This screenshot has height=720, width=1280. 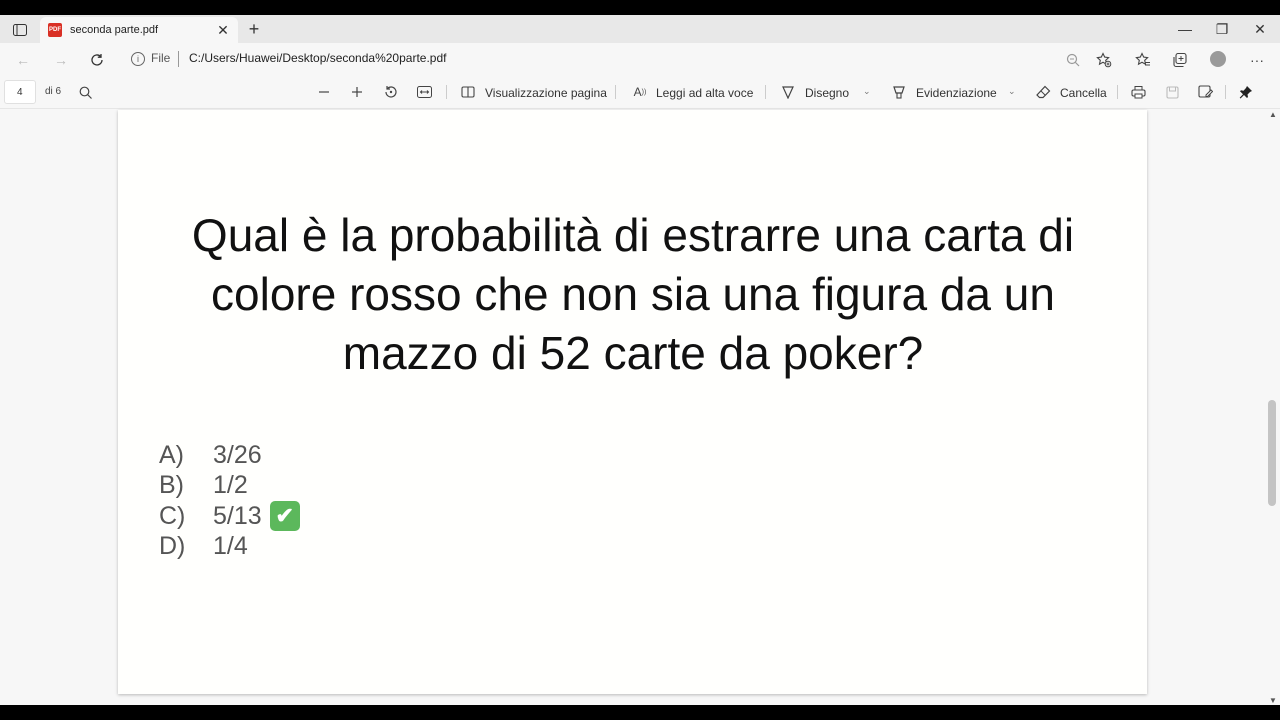 I want to click on highlight-chevron-down-icon: ⌄, so click(x=1012, y=91).